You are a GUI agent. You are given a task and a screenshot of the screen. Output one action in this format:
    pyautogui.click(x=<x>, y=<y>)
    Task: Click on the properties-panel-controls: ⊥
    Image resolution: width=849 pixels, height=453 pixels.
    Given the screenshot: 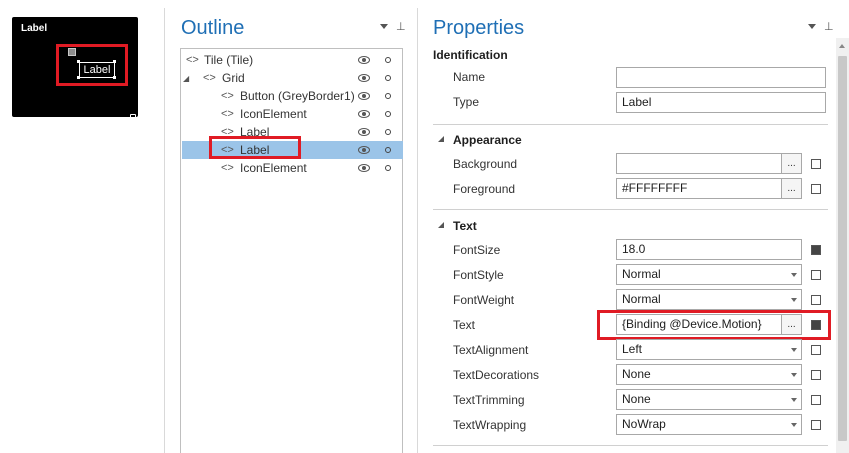 What is the action you would take?
    pyautogui.click(x=824, y=26)
    